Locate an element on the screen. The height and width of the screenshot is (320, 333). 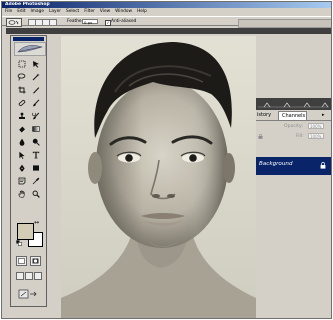
healing-brush-icon is located at coordinates (21, 102).